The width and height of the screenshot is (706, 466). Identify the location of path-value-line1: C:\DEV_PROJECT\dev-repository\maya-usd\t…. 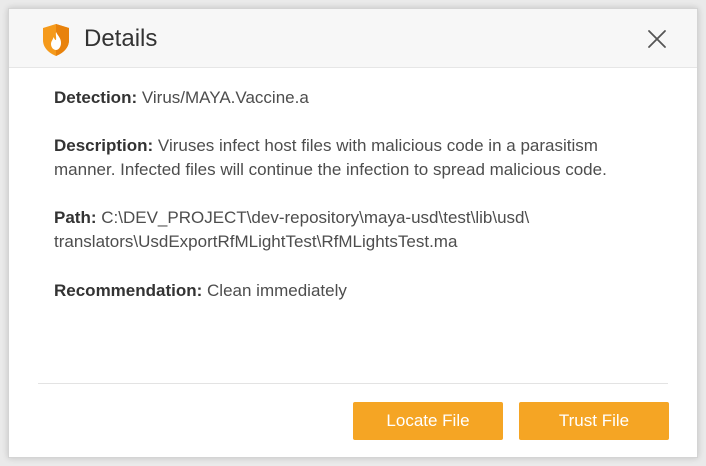
(315, 217).